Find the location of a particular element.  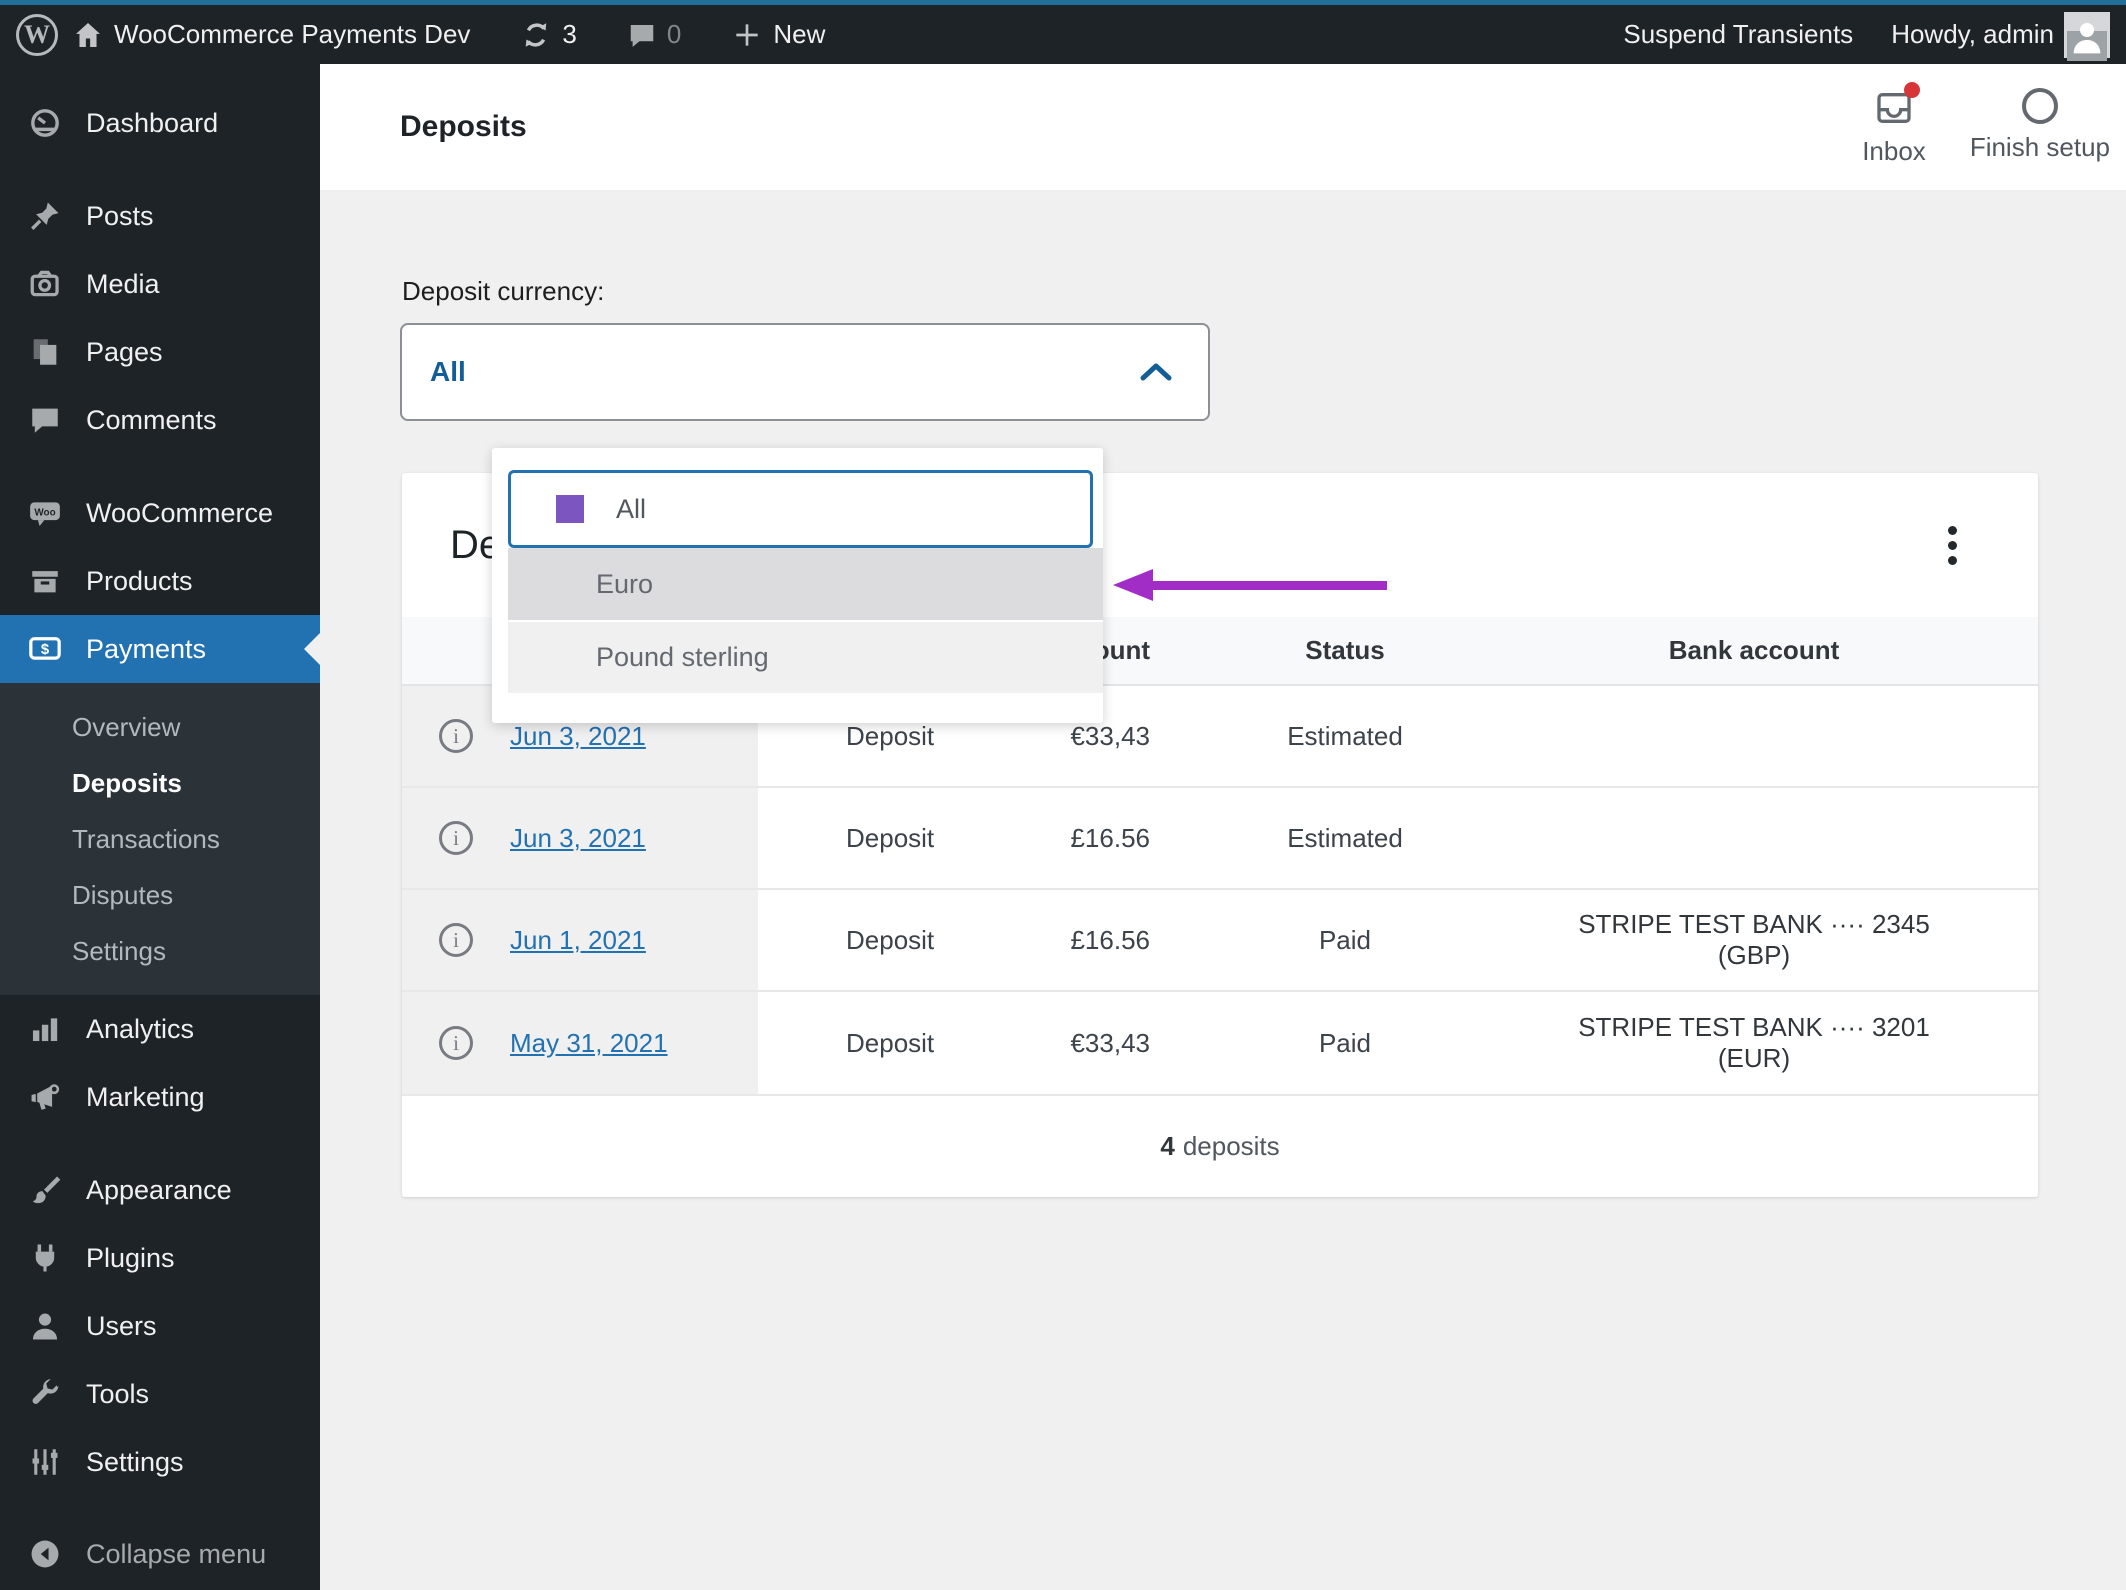

page-title: Deposits is located at coordinates (463, 126).